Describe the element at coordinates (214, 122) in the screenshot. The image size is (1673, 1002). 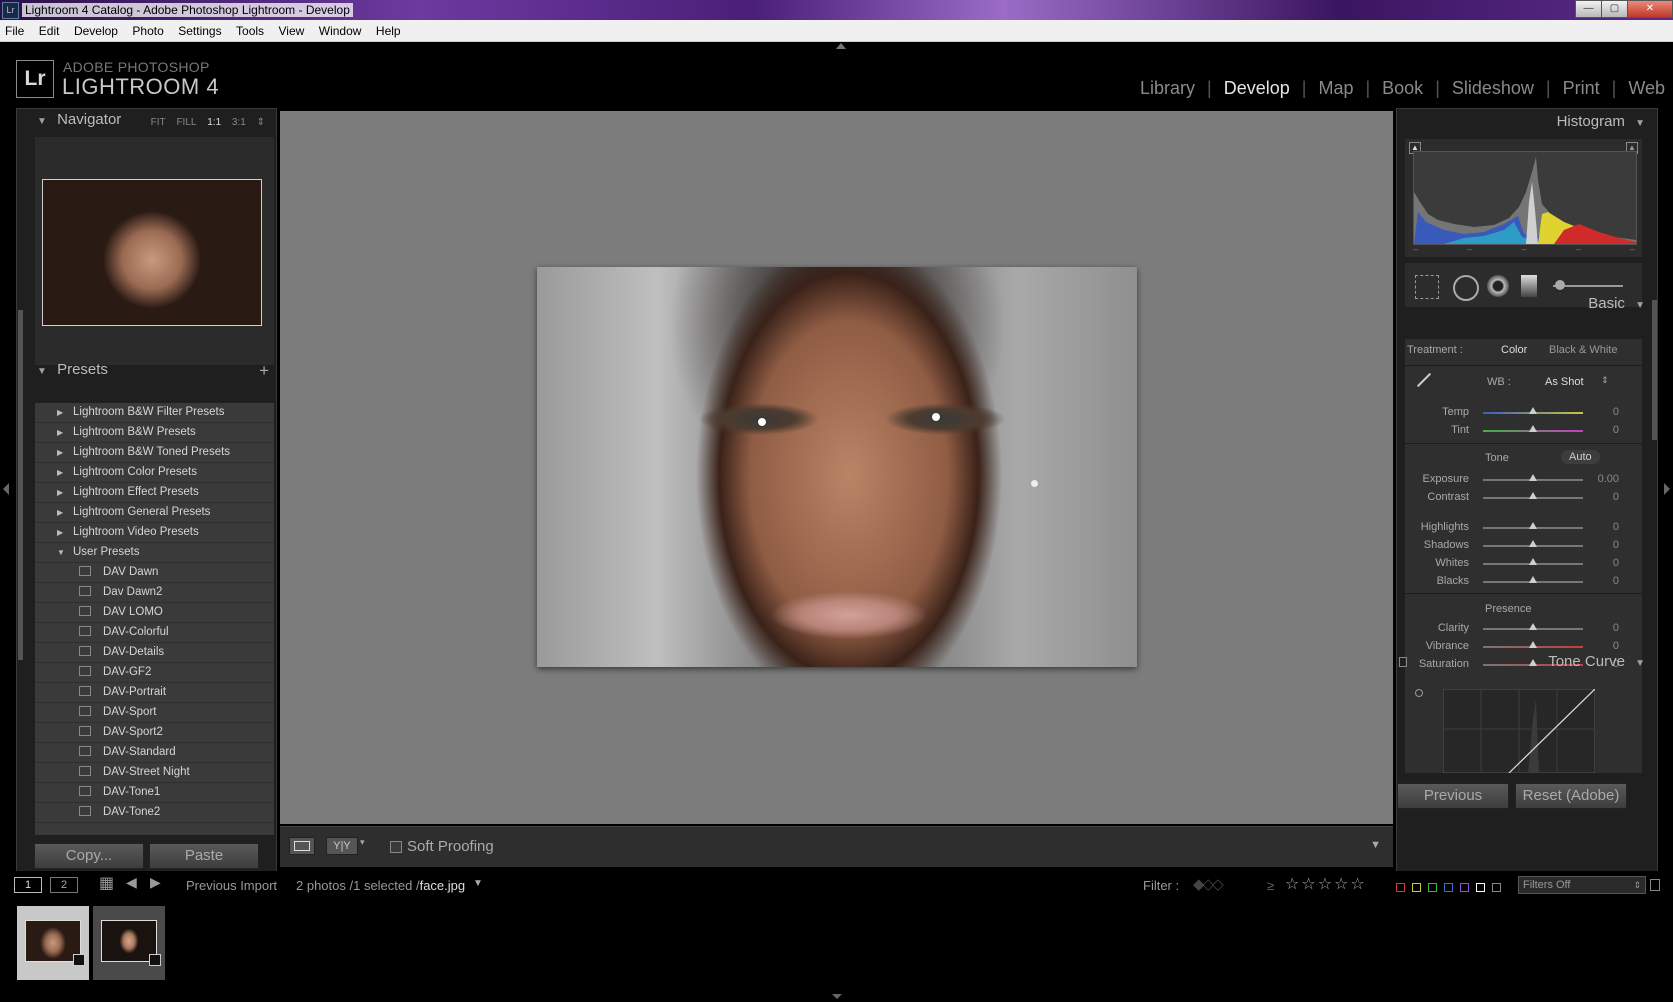
I see `zoom-1to1: 1:1` at that location.